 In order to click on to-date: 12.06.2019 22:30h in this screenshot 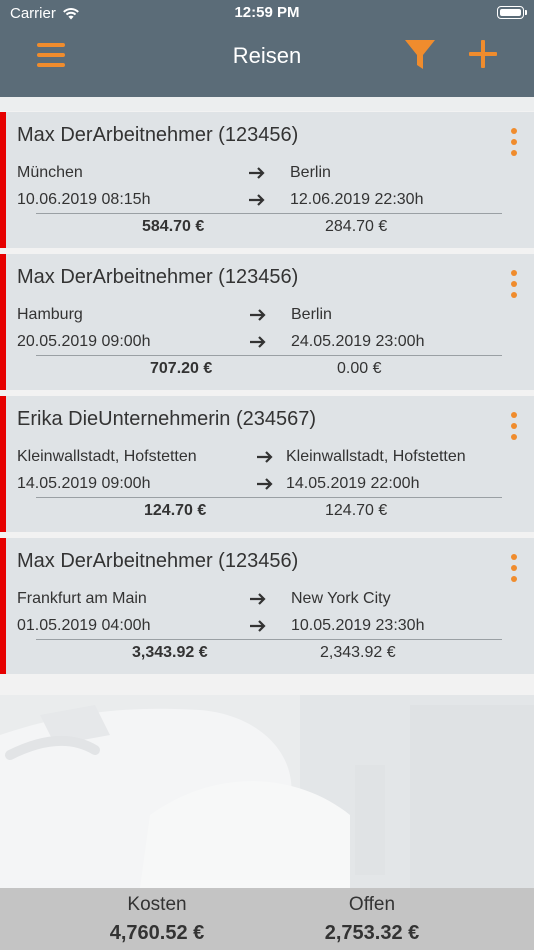, I will do `click(357, 199)`.